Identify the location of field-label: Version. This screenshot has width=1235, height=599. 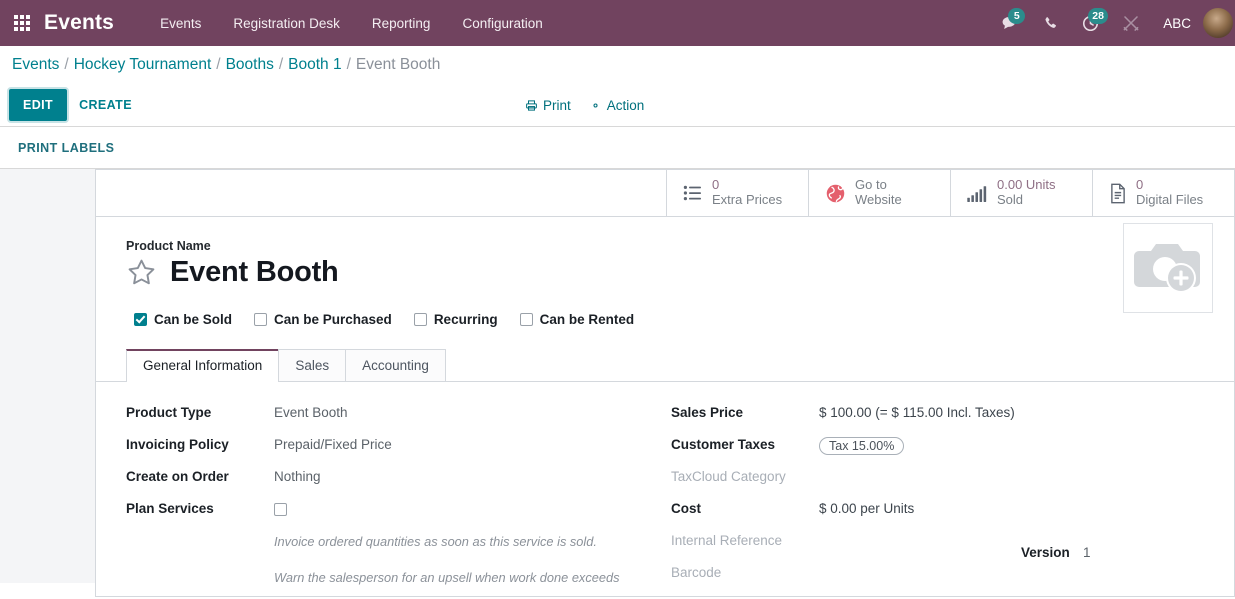
(1045, 552).